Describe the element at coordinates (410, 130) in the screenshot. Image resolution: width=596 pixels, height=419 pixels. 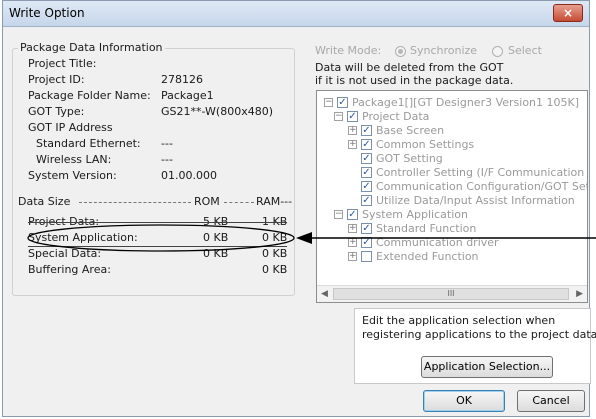
I see `tree-node-label: Base Screen` at that location.